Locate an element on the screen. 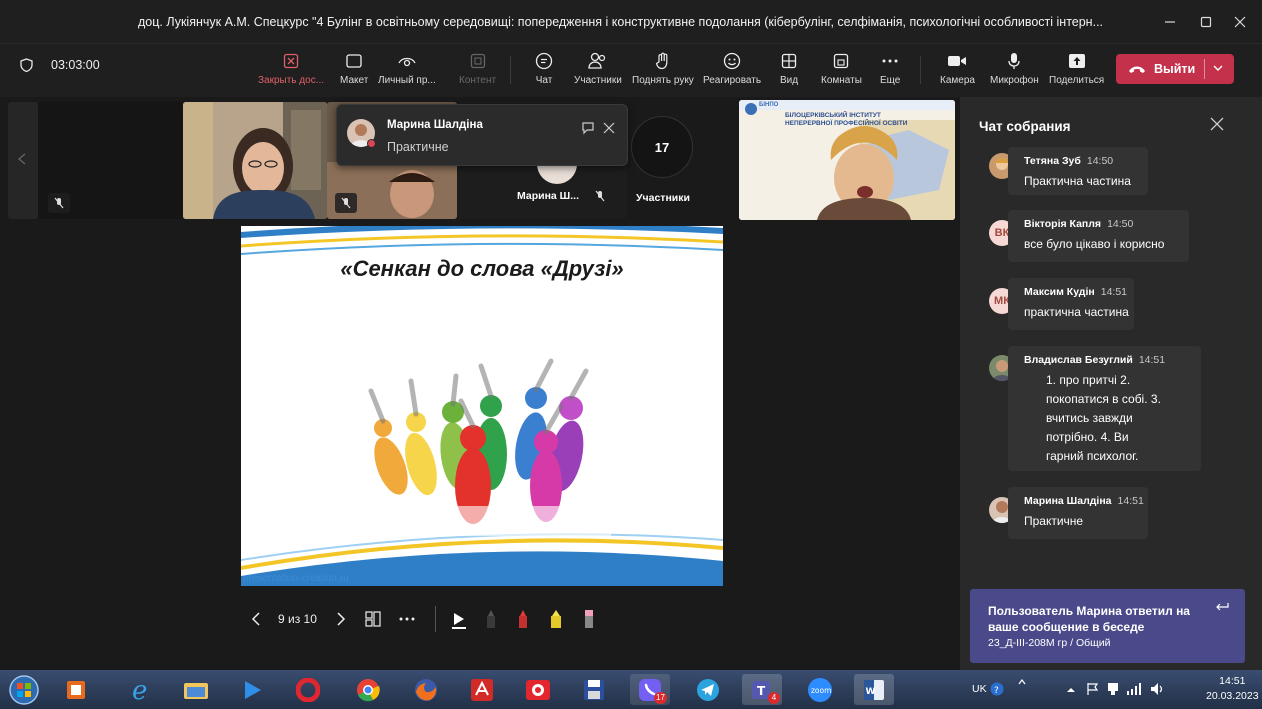 The image size is (1262, 709). viber-badge: 17 is located at coordinates (660, 698).